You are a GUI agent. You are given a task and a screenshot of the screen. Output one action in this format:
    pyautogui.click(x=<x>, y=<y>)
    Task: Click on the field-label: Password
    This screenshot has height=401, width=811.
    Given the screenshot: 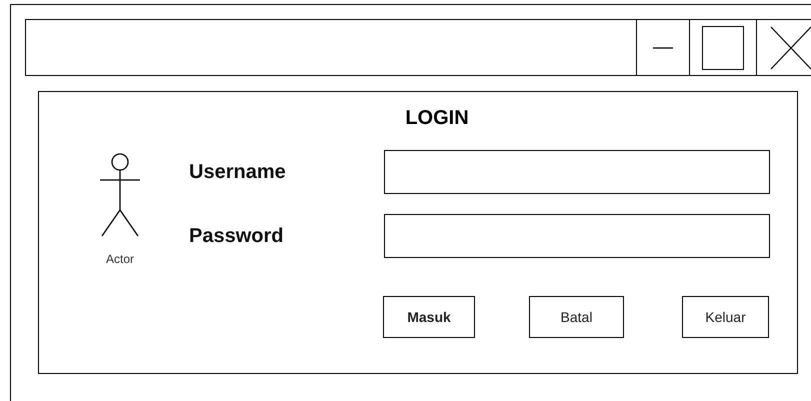 What is the action you would take?
    pyautogui.click(x=236, y=236)
    